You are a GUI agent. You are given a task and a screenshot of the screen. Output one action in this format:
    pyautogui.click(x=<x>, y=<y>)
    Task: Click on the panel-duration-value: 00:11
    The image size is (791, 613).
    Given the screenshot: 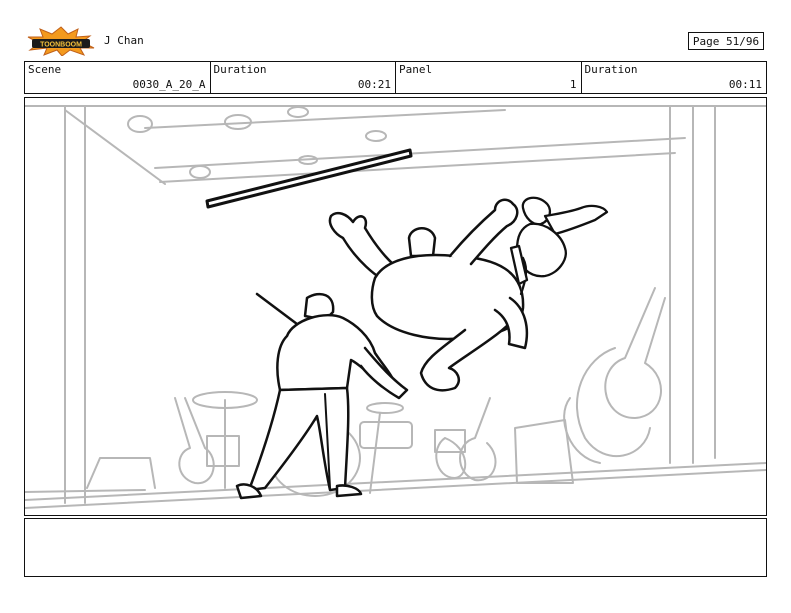 What is the action you would take?
    pyautogui.click(x=745, y=84)
    